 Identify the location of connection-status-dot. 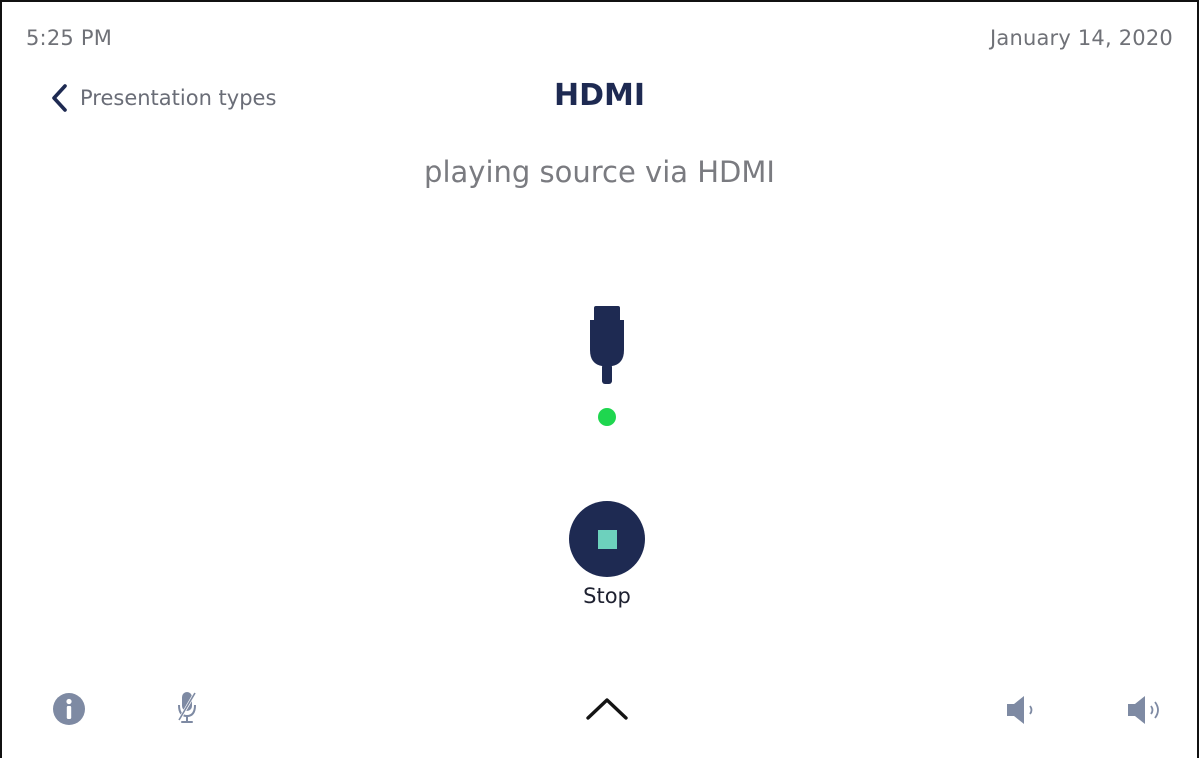
(607, 417).